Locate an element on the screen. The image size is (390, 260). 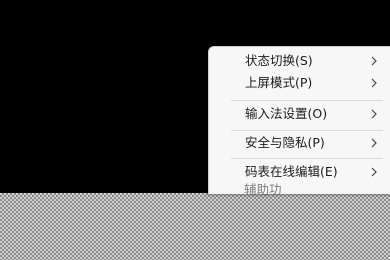
menu-item-label: 输入法设置(O) is located at coordinates (286, 113).